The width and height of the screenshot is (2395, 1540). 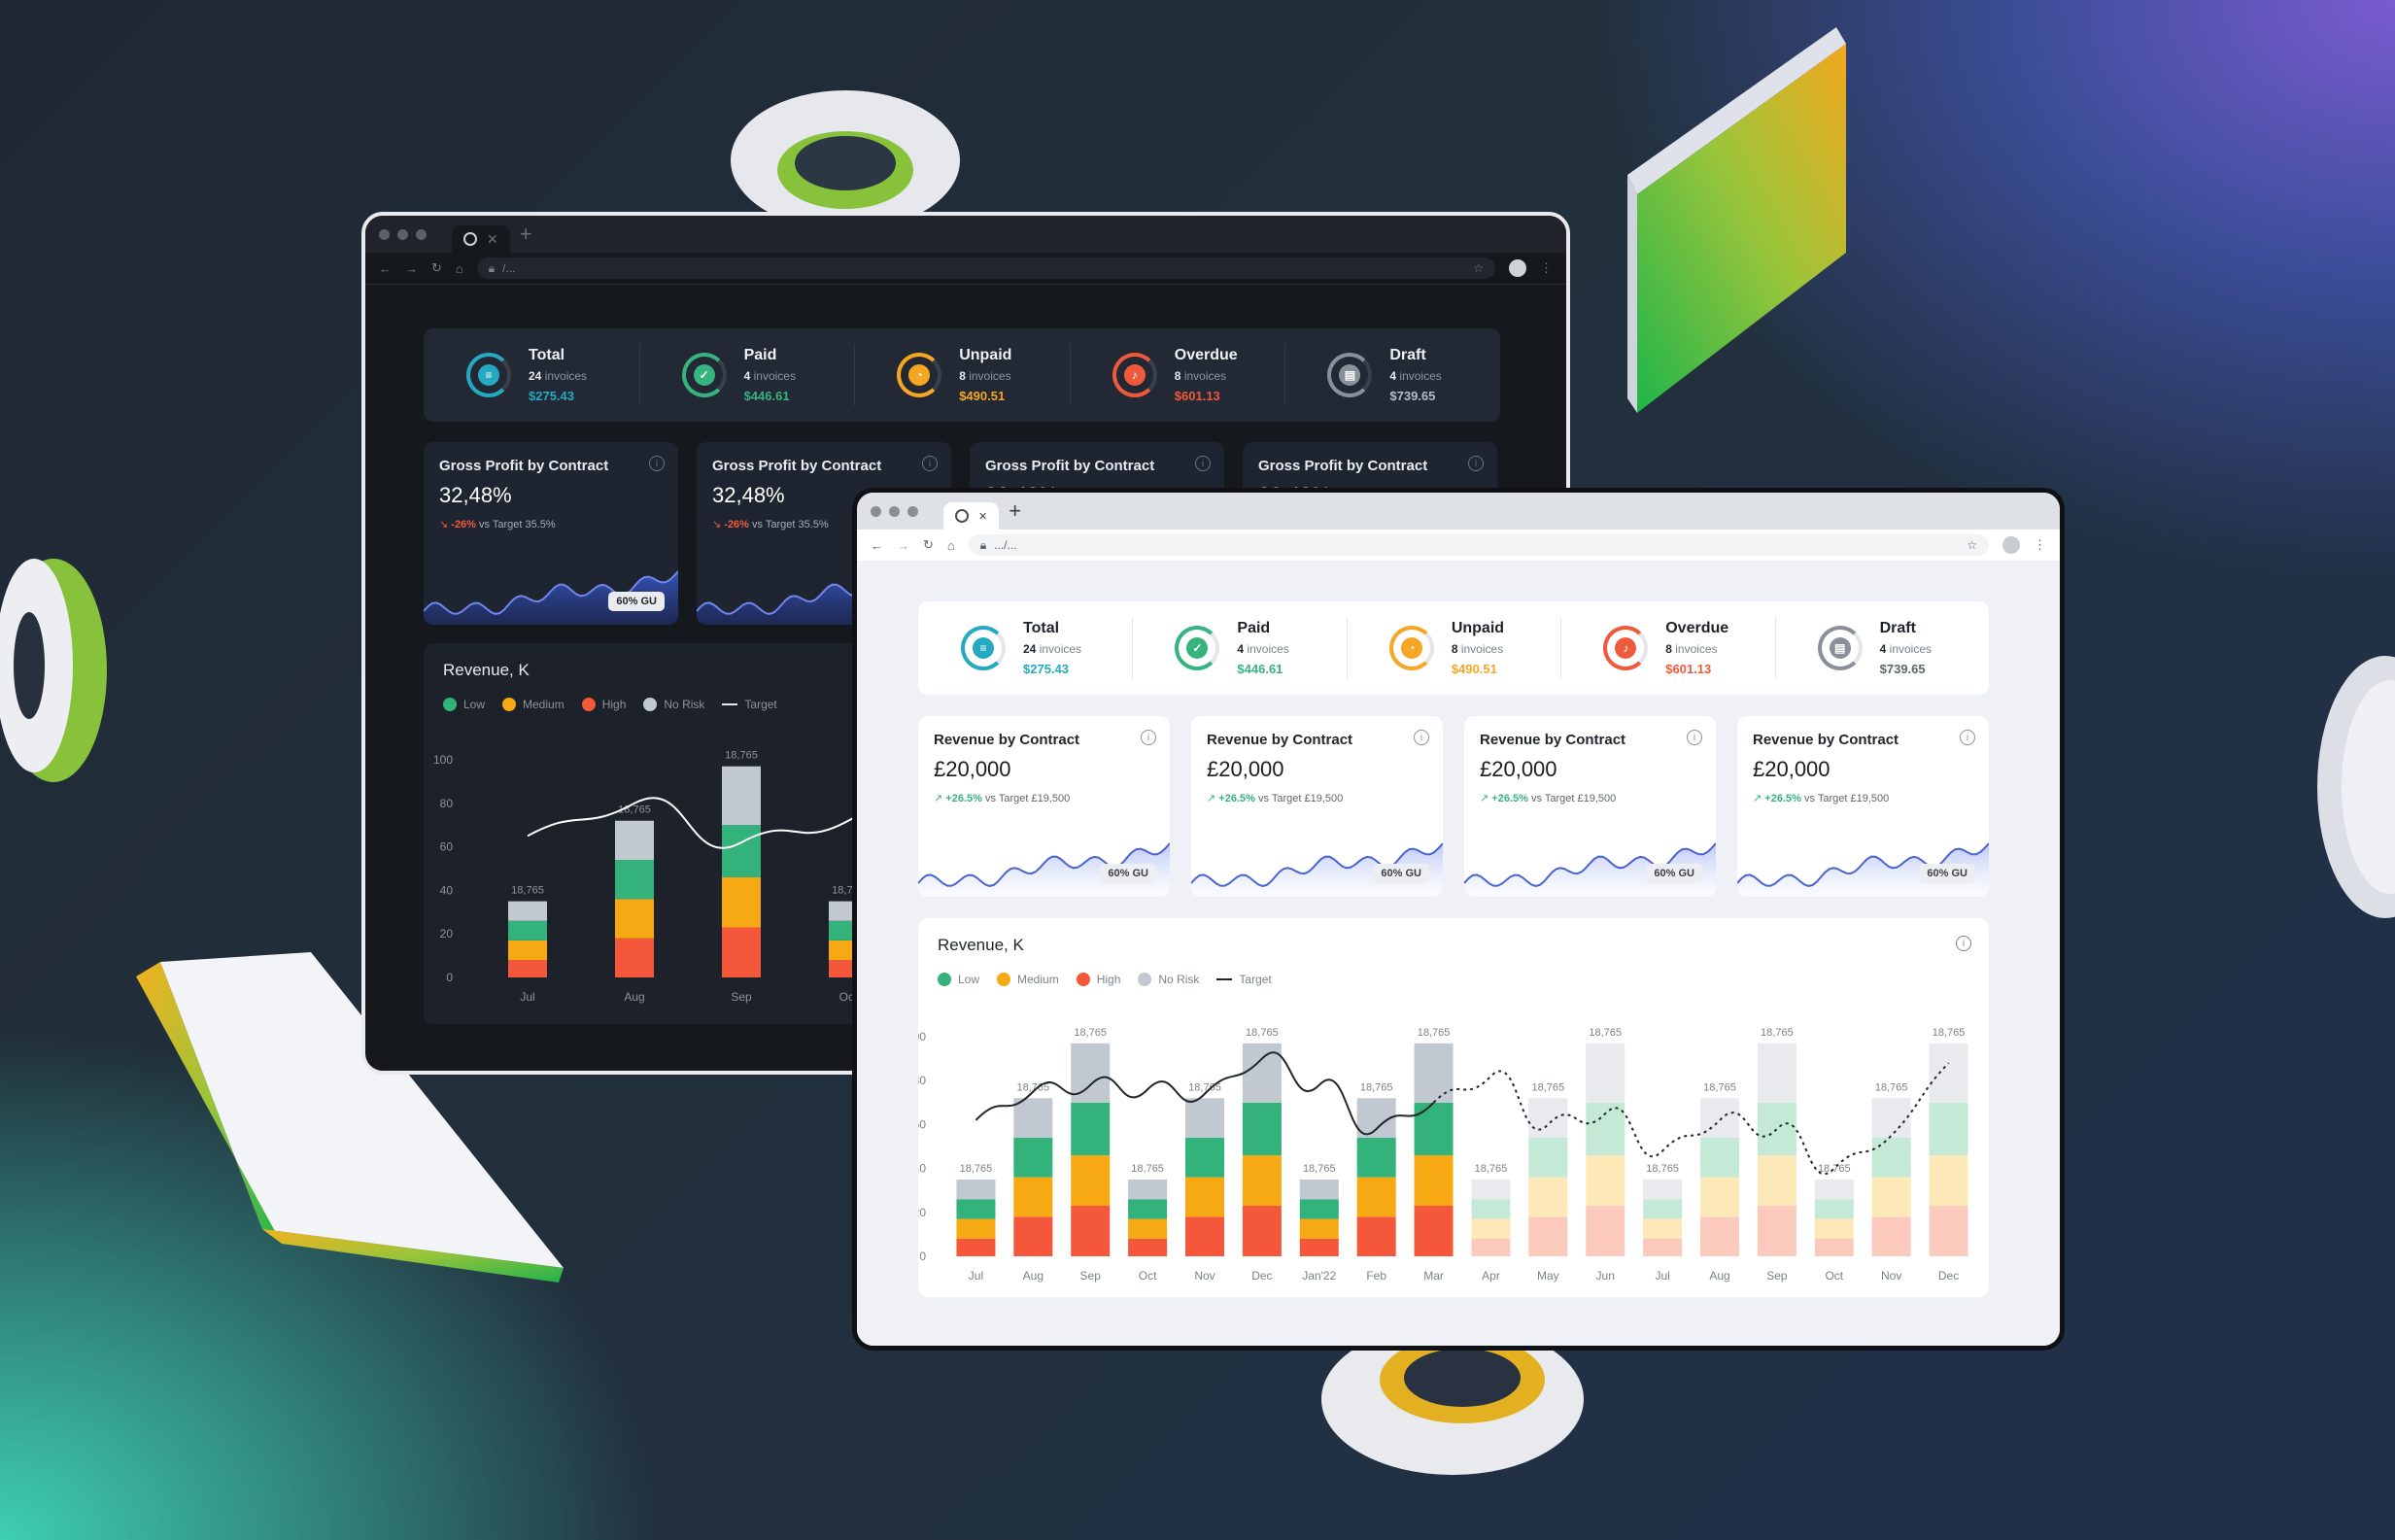 What do you see at coordinates (985, 268) in the screenshot?
I see `address-bar: 🔒︎ /... ☆` at bounding box center [985, 268].